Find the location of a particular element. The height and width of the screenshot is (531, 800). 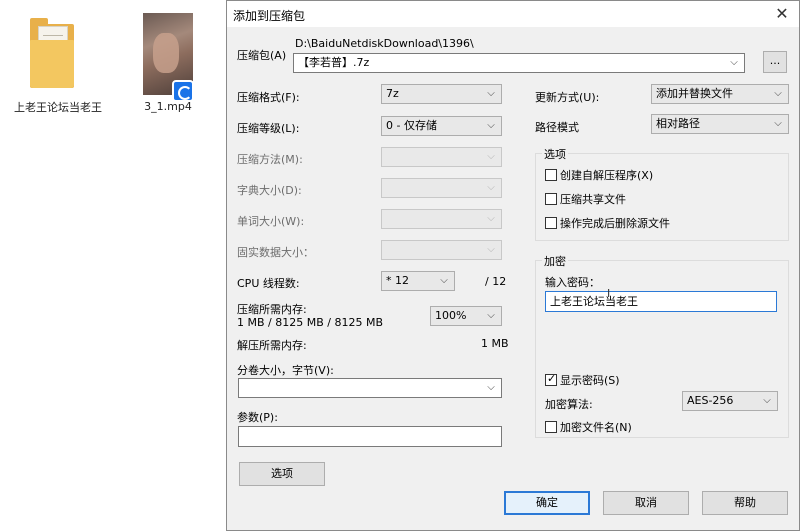

path-mode-select: 相对路径 ⌵ is located at coordinates (720, 124).